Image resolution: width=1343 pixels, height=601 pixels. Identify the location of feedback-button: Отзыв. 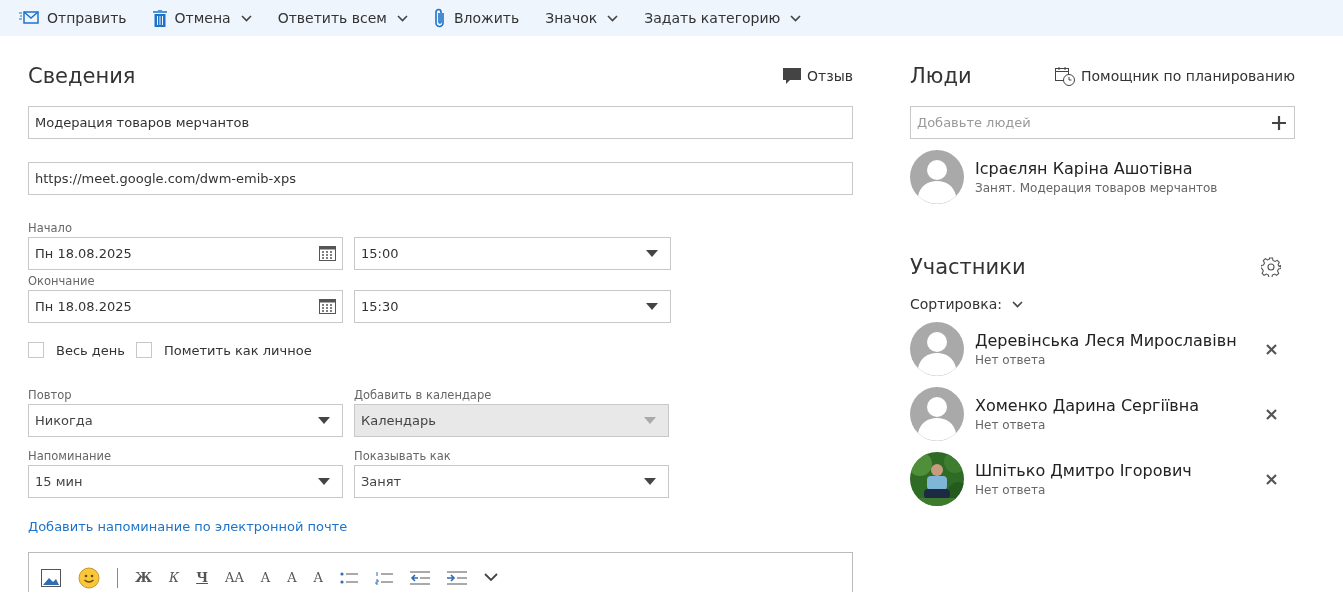
(818, 76).